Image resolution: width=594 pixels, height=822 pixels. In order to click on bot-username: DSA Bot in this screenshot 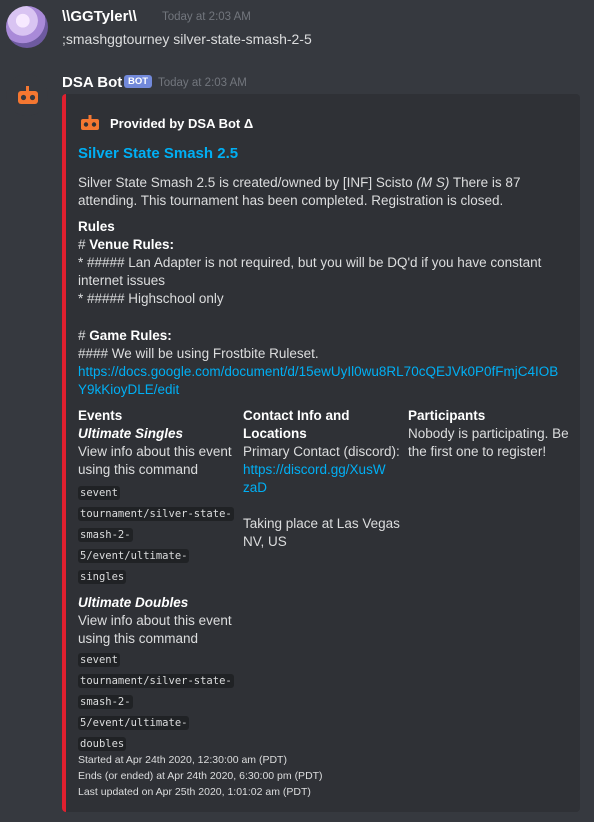, I will do `click(92, 82)`.